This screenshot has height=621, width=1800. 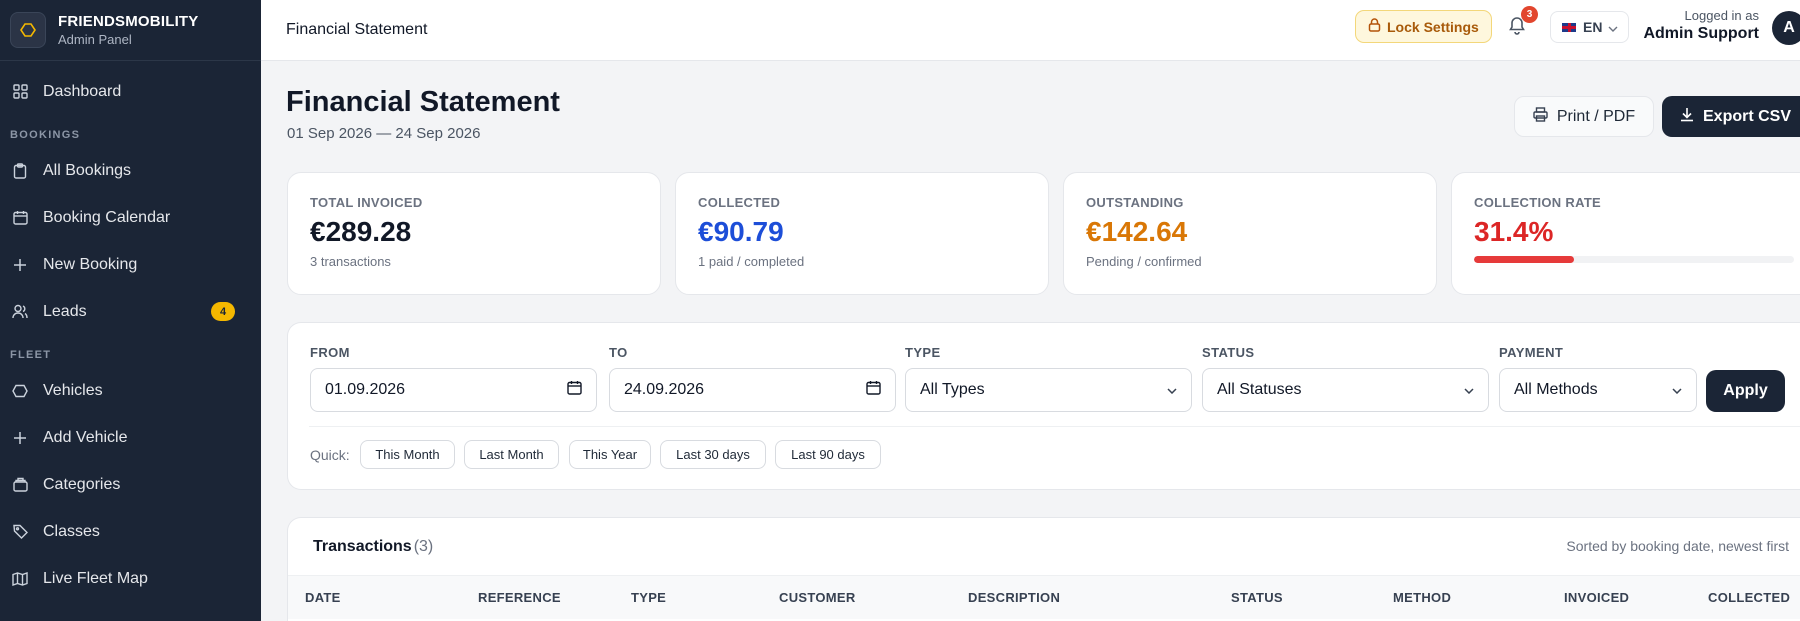 What do you see at coordinates (366, 202) in the screenshot?
I see `stat-label: TOTAL INVOICED` at bounding box center [366, 202].